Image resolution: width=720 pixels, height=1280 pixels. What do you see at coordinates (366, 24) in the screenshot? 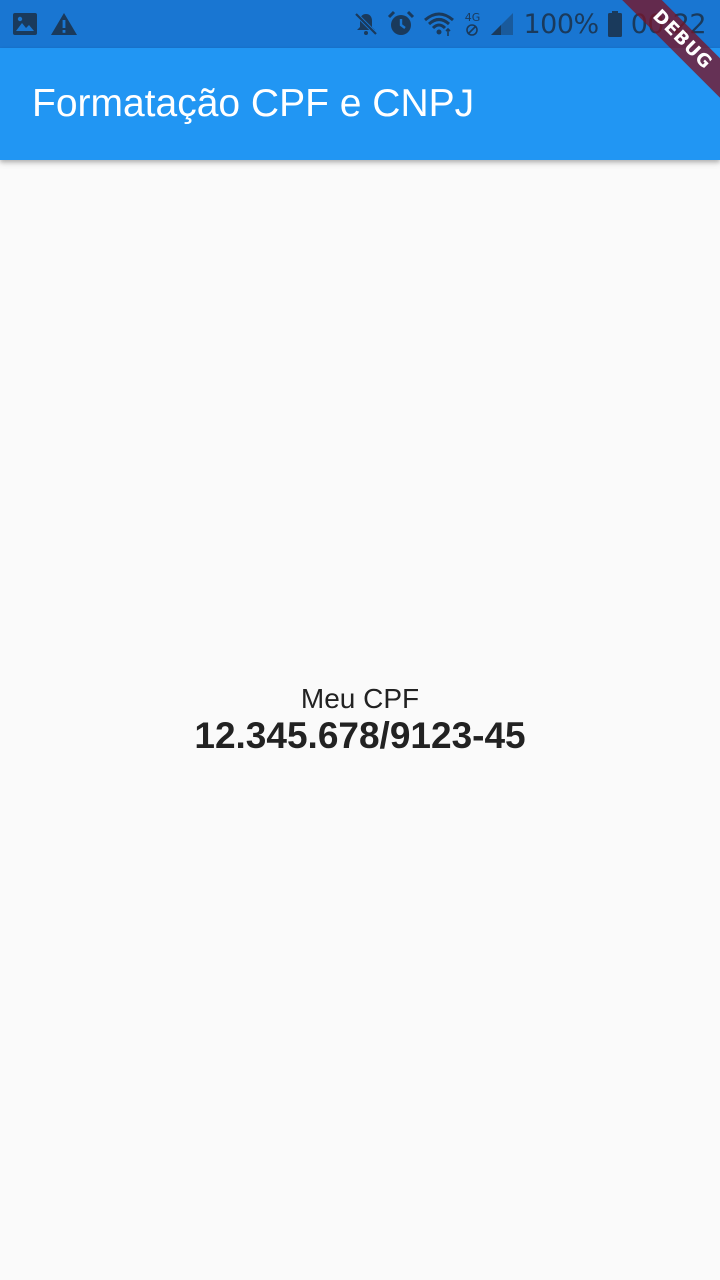
I see `mute-icon` at bounding box center [366, 24].